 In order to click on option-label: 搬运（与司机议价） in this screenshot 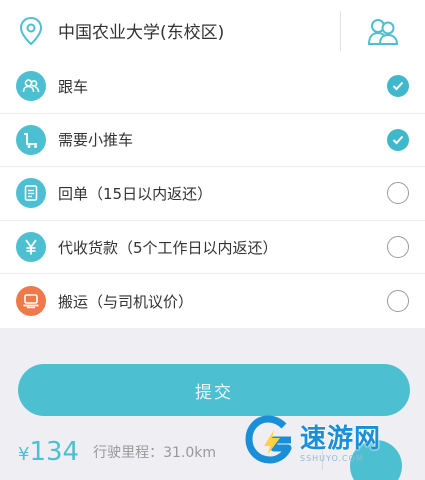, I will do `click(126, 301)`.